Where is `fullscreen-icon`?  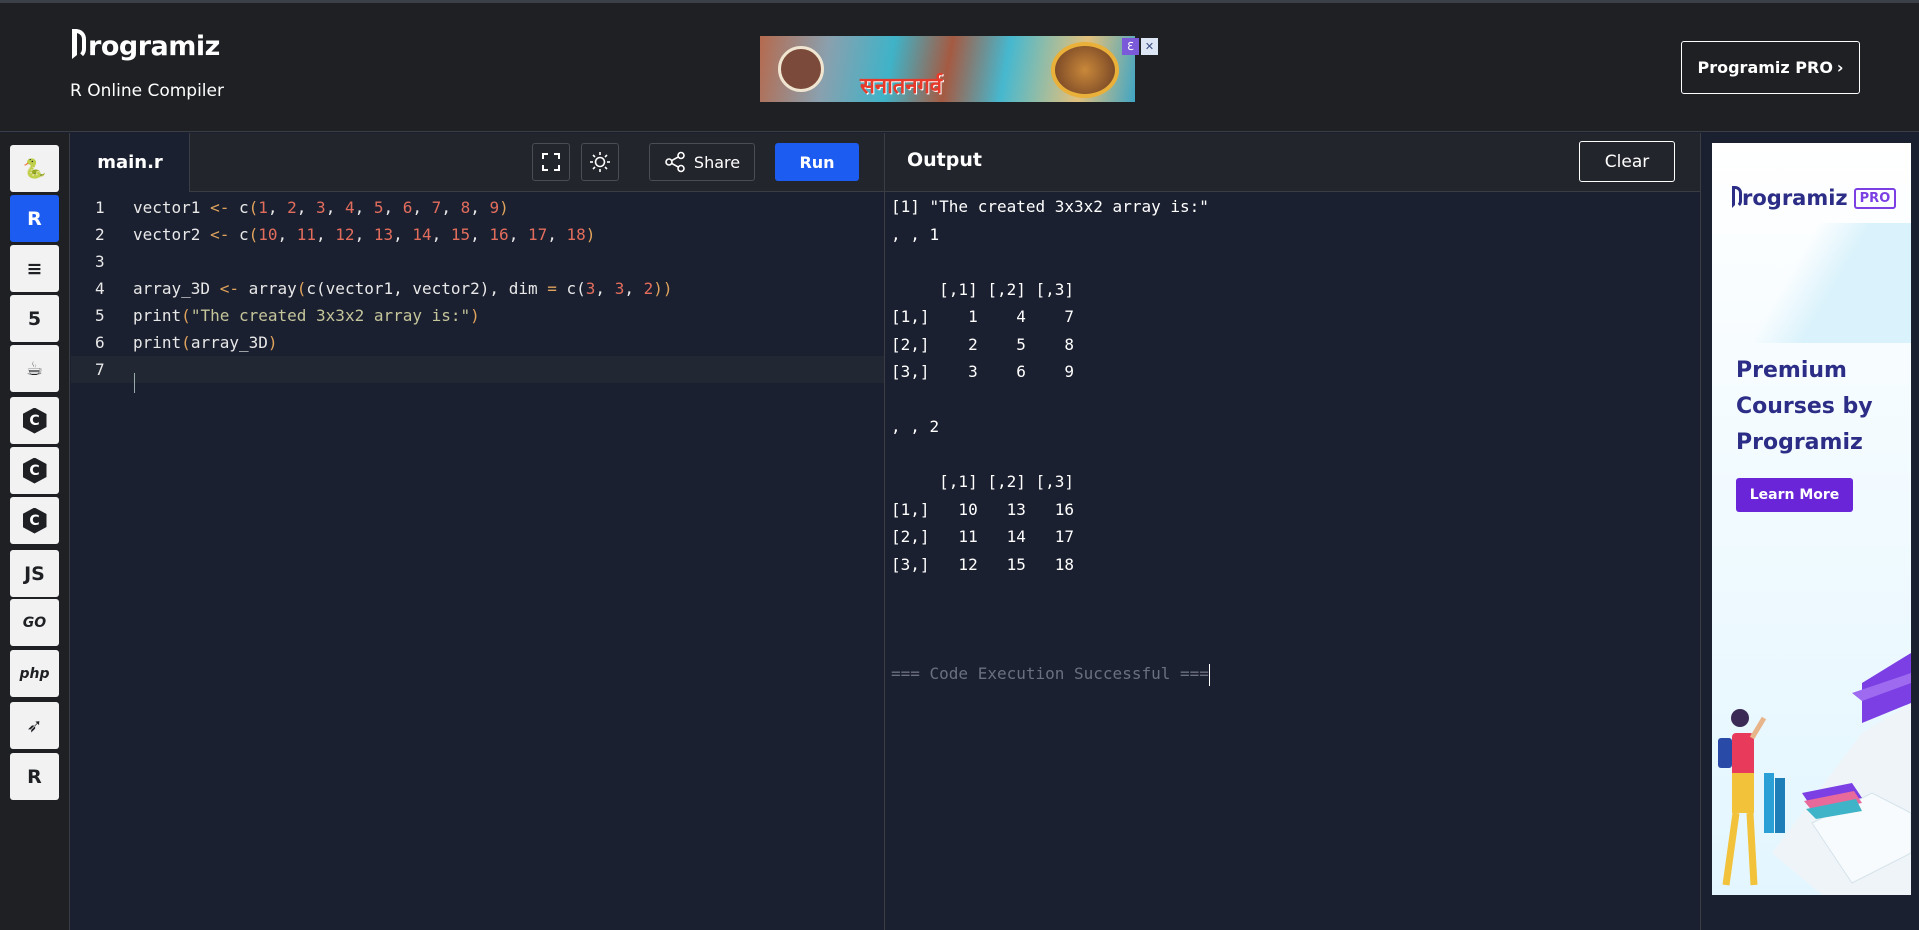
fullscreen-icon is located at coordinates (551, 162).